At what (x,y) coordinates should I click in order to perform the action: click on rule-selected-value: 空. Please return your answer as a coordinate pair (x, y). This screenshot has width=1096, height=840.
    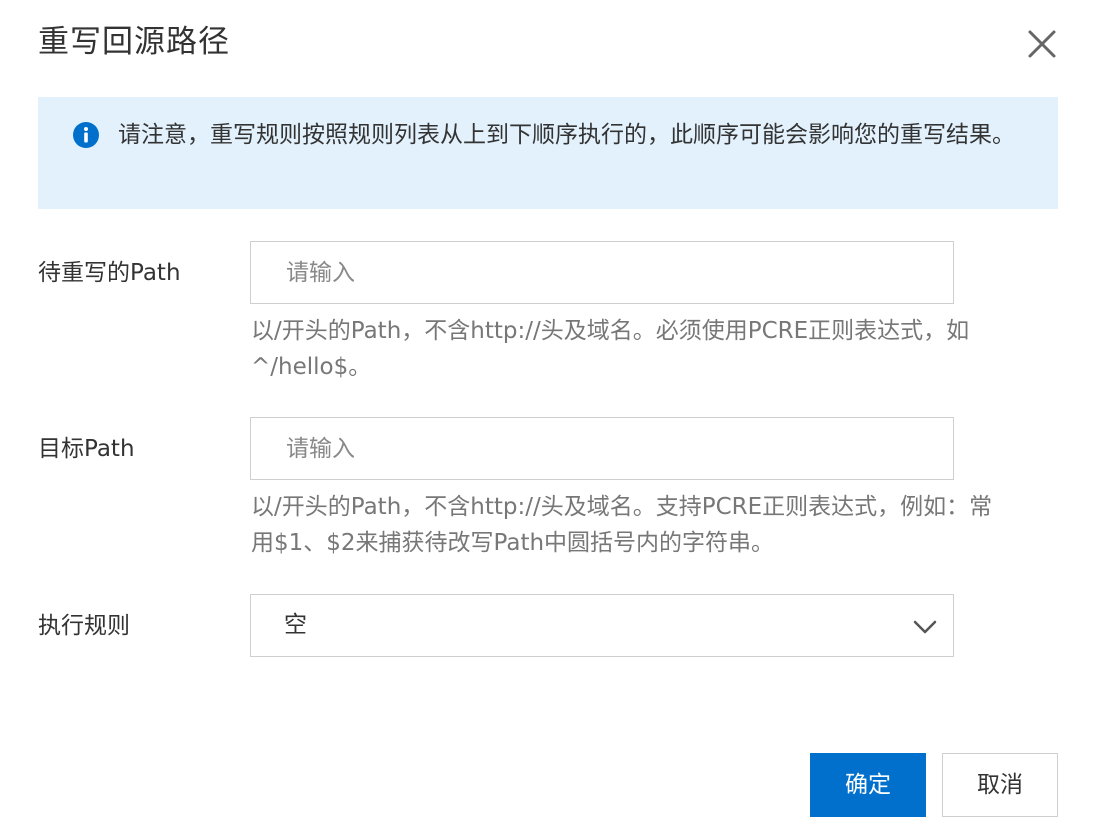
    Looking at the image, I should click on (295, 625).